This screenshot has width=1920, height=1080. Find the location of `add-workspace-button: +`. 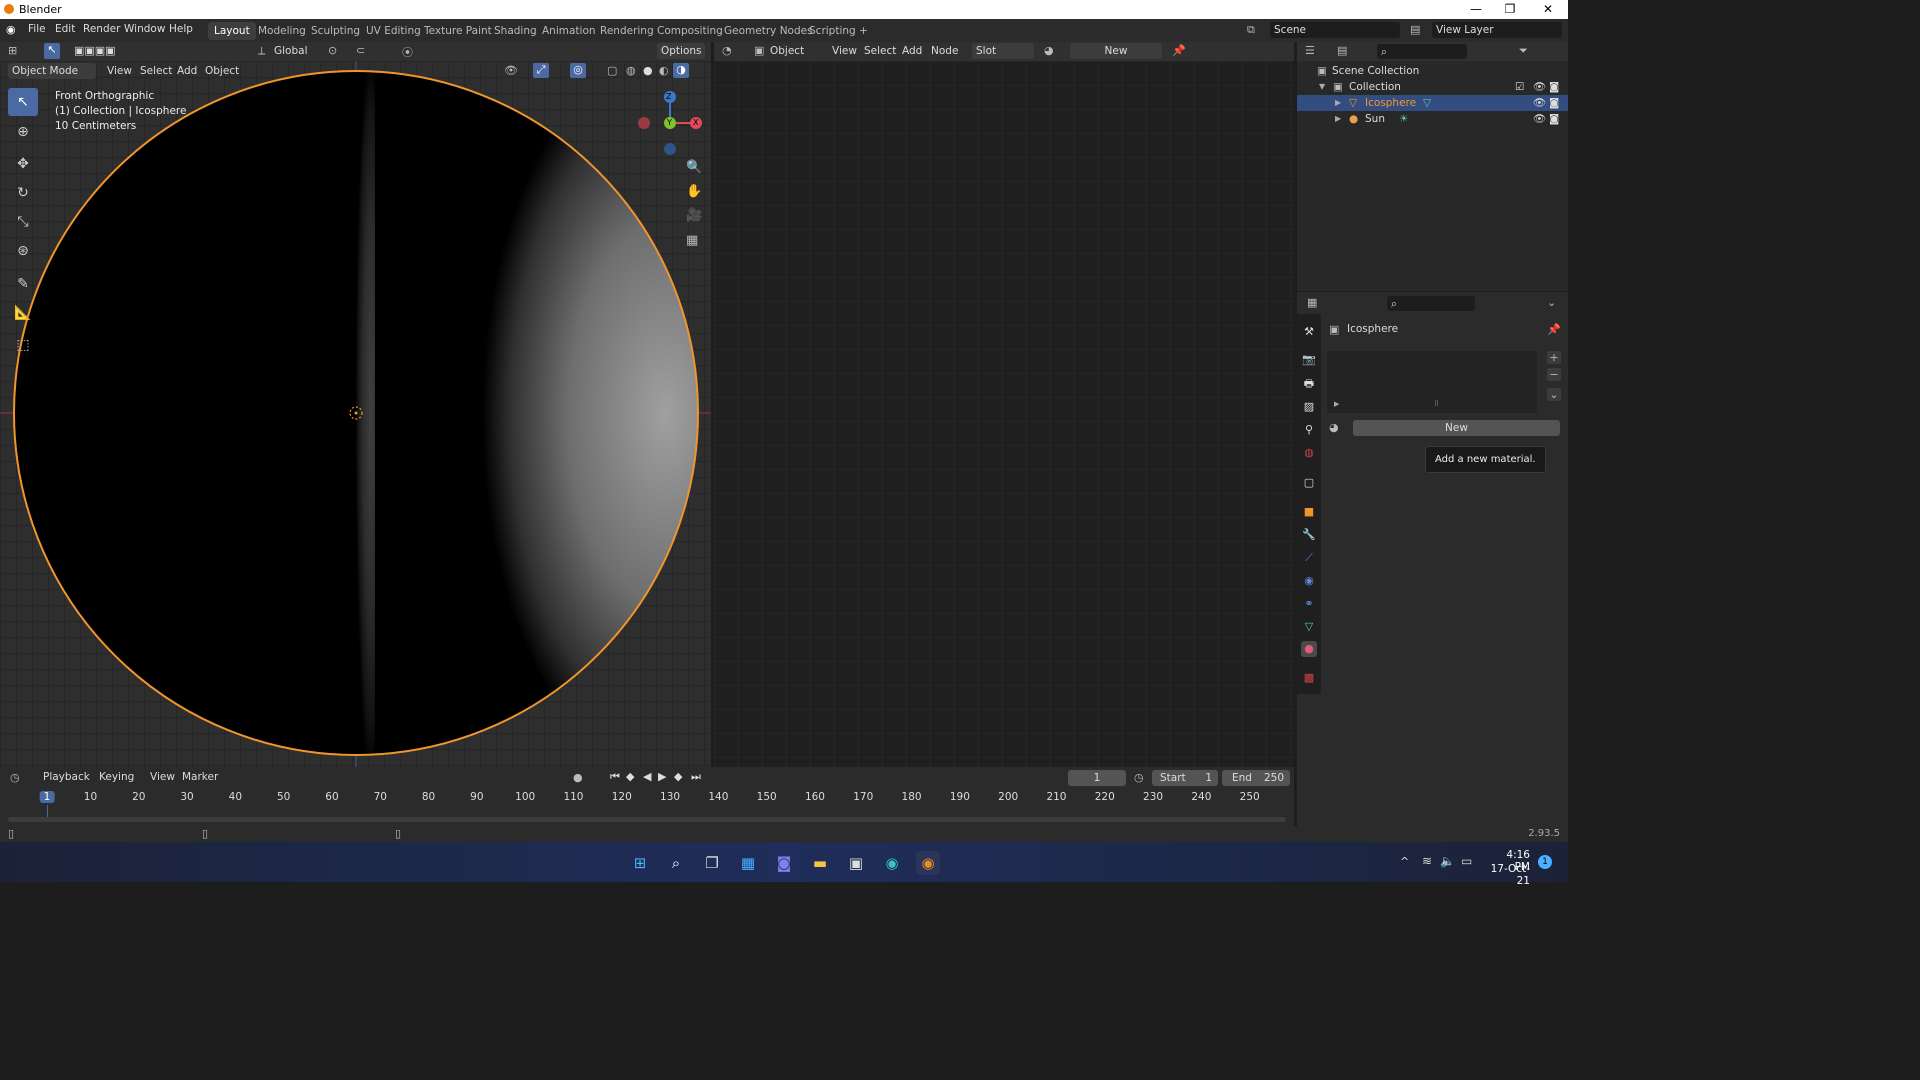

add-workspace-button: + is located at coordinates (863, 31).